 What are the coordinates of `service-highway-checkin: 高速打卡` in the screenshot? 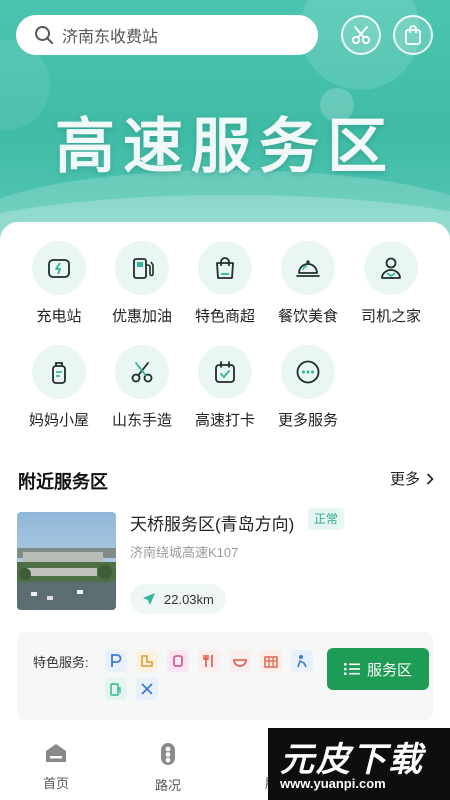 It's located at (225, 387).